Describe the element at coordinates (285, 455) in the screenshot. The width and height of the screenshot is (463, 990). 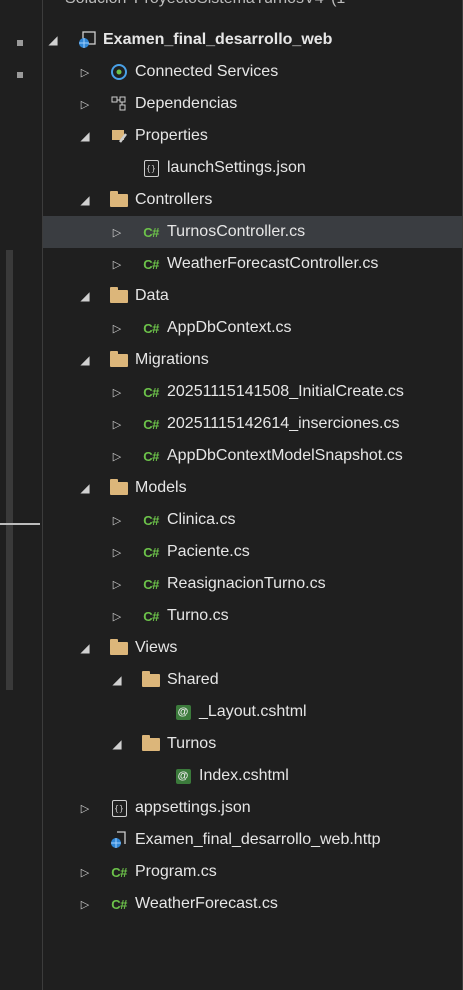
I see `tree-item-label: AppDbContextModelSnapshot.cs` at that location.